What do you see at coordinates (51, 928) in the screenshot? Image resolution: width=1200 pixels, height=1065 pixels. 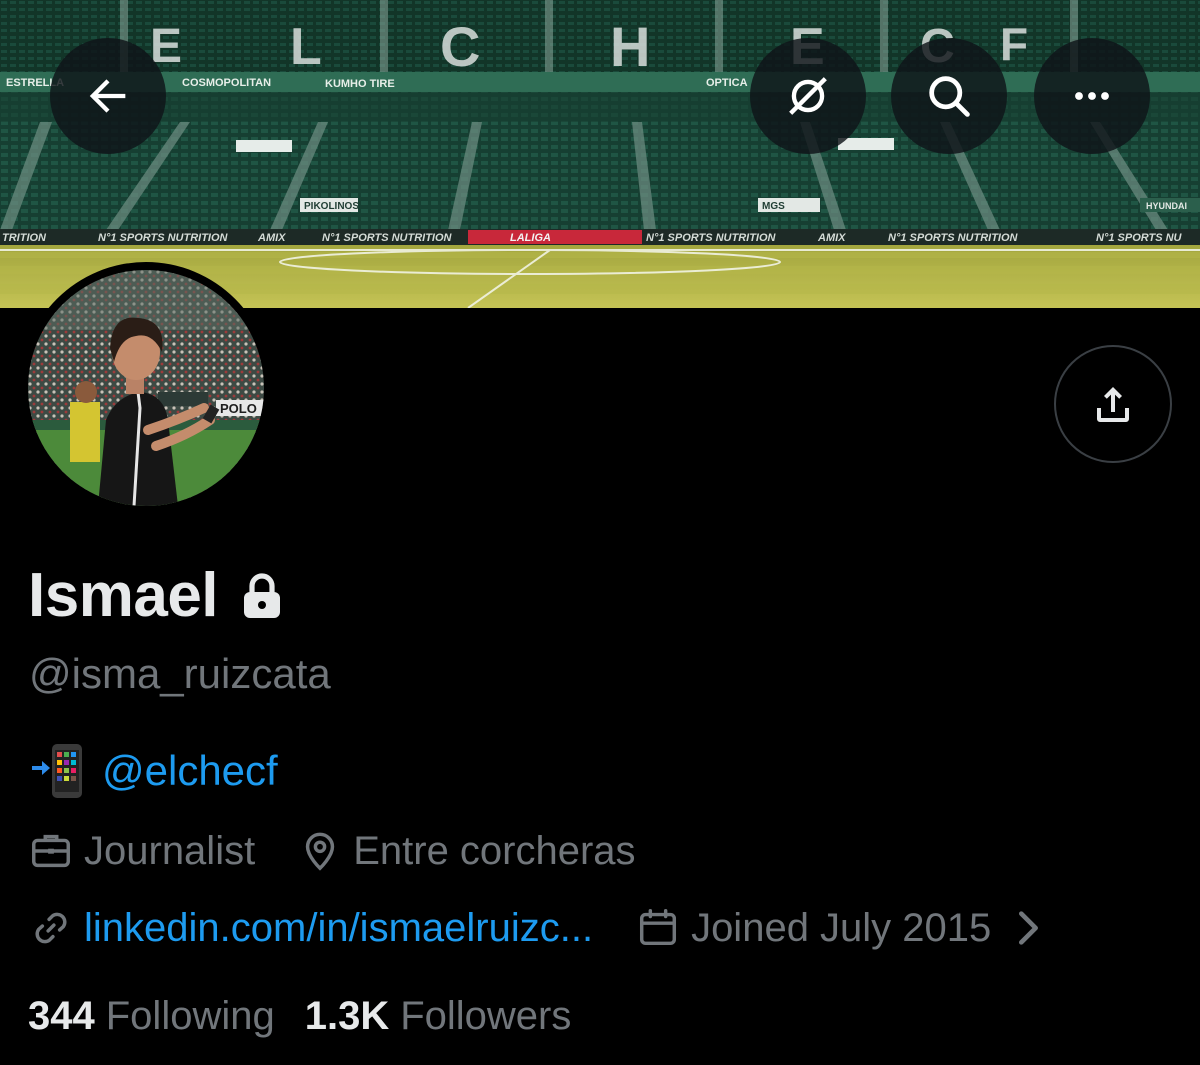 I see `link-icon` at bounding box center [51, 928].